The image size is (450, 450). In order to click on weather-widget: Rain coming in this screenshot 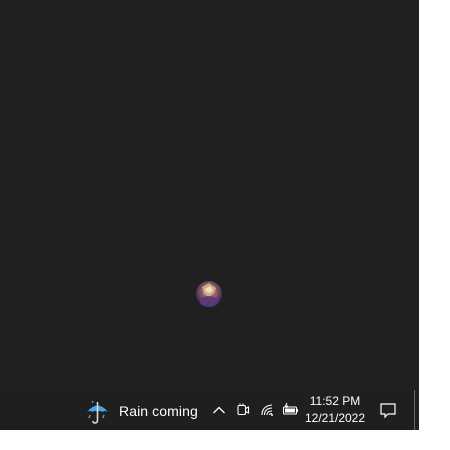, I will do `click(141, 411)`.